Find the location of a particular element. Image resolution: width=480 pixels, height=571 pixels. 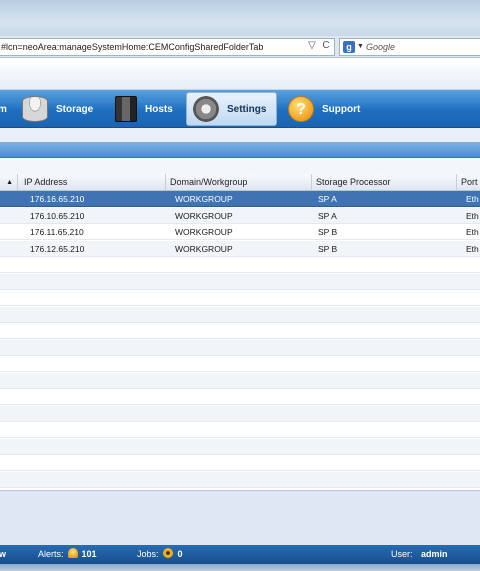

reload-icon: C is located at coordinates (326, 46).